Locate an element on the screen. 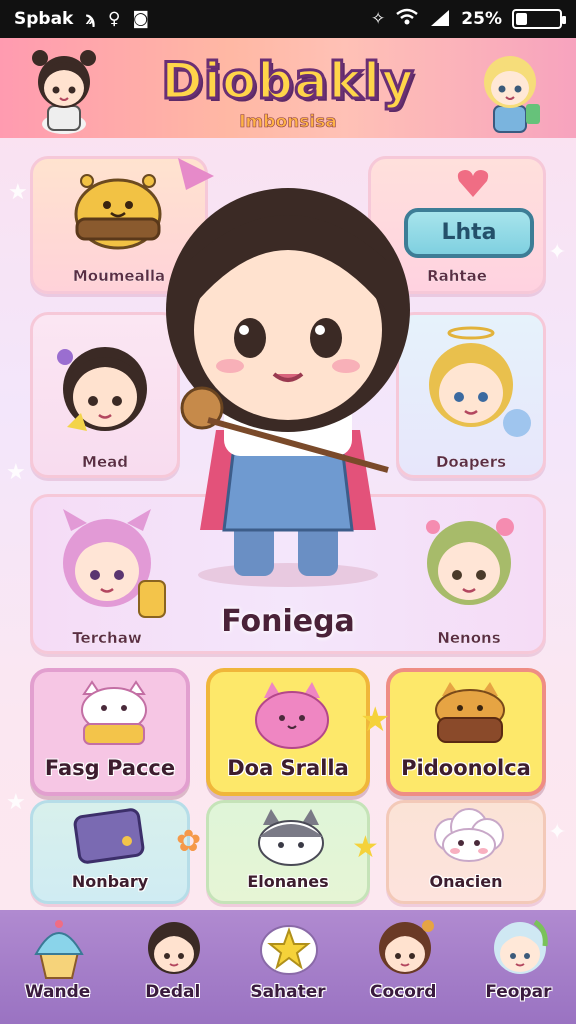  nav-label: Wande is located at coordinates (57, 992).